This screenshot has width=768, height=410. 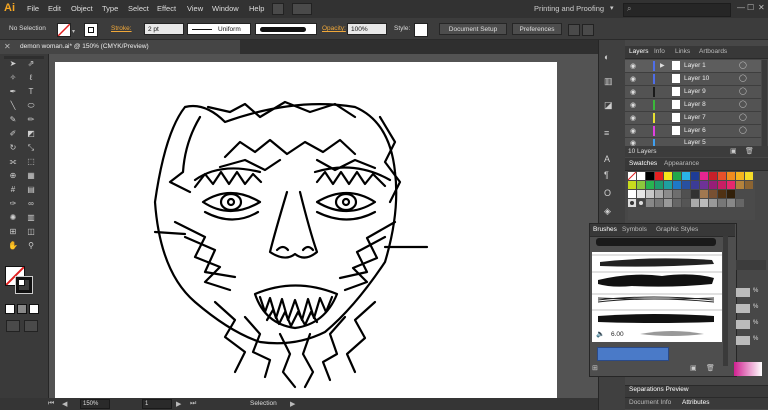 I want to click on glyphs-panel-icon: ◈, so click(x=607, y=211).